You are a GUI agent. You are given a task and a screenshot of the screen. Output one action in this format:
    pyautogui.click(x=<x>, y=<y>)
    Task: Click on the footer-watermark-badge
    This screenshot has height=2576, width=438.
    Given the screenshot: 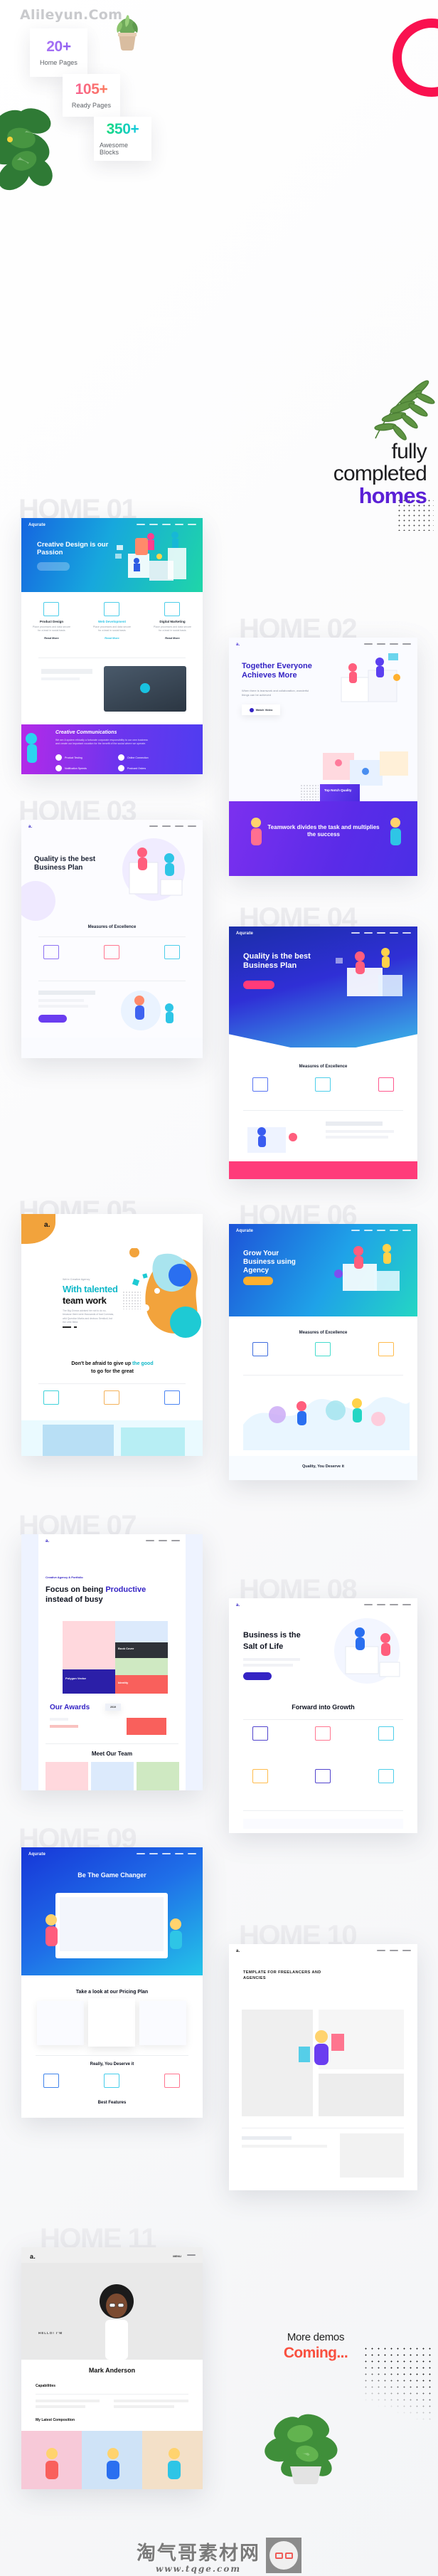 What is the action you would take?
    pyautogui.click(x=283, y=2555)
    